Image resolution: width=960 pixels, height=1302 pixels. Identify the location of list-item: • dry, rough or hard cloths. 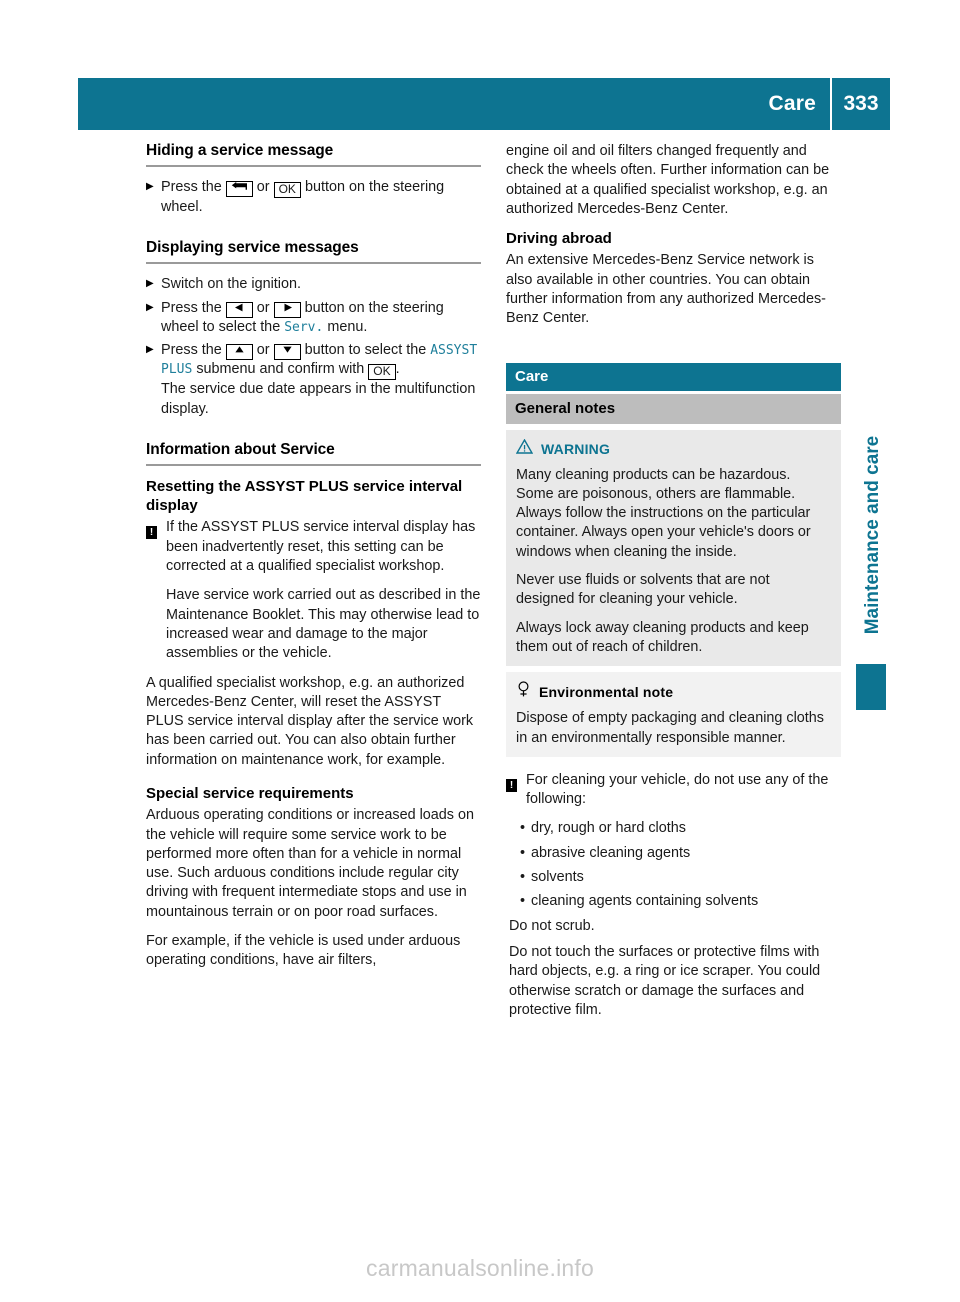
(680, 828).